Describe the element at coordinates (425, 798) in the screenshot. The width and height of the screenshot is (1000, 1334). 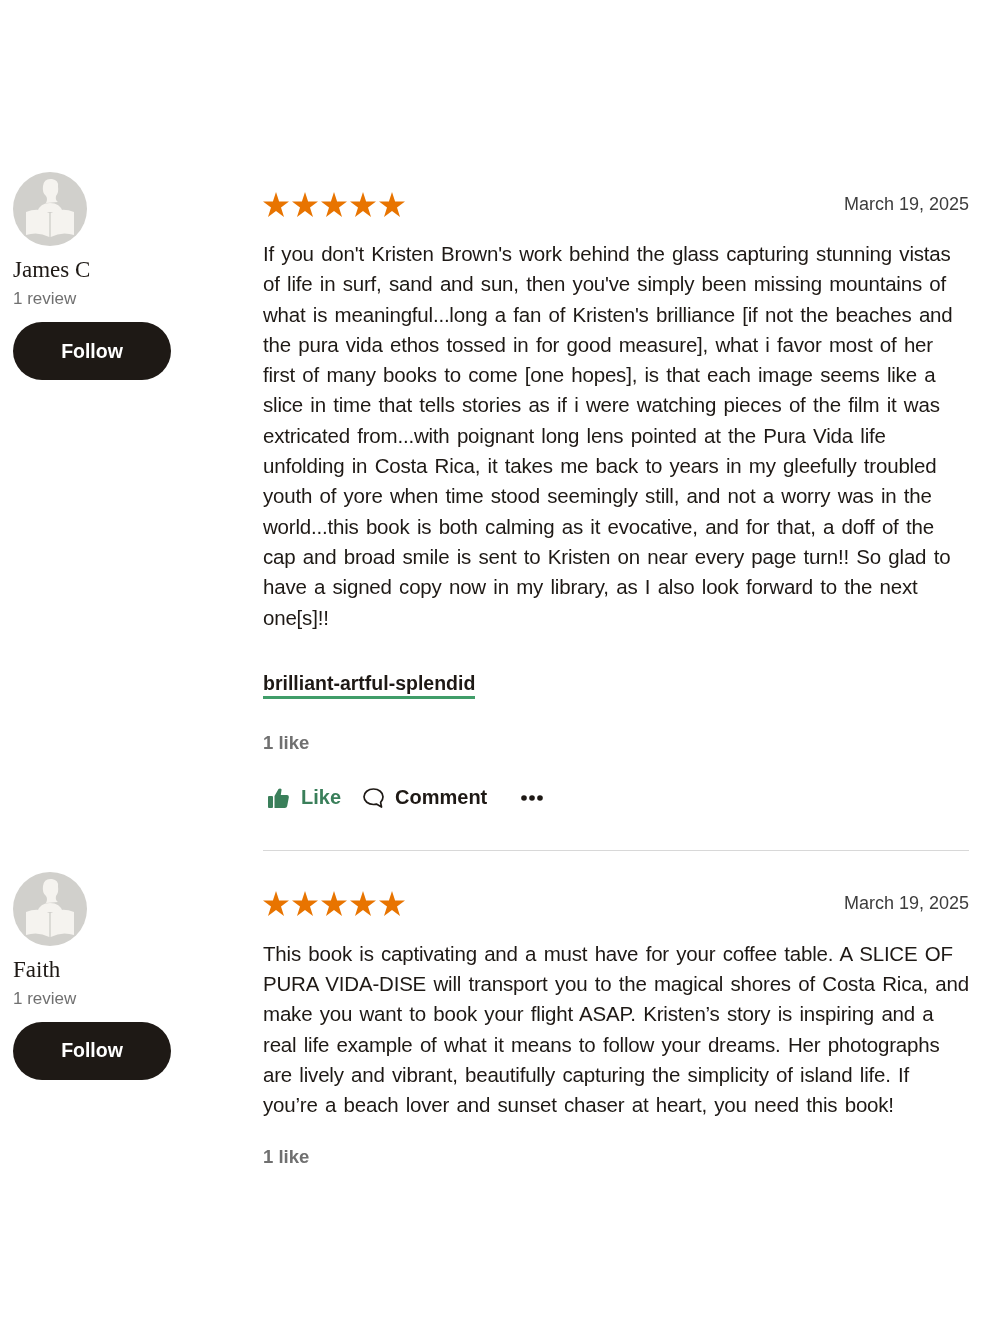
I see `comment-button: Comment` at that location.